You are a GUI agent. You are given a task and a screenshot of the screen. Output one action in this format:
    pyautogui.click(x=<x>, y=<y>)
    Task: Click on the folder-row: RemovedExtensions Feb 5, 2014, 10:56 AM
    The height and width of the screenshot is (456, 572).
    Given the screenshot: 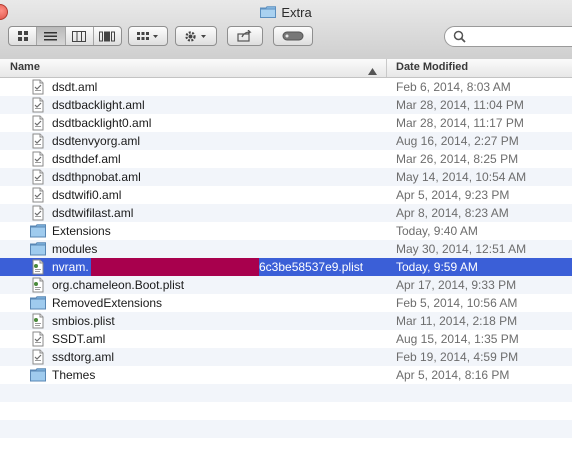 What is the action you would take?
    pyautogui.click(x=286, y=303)
    